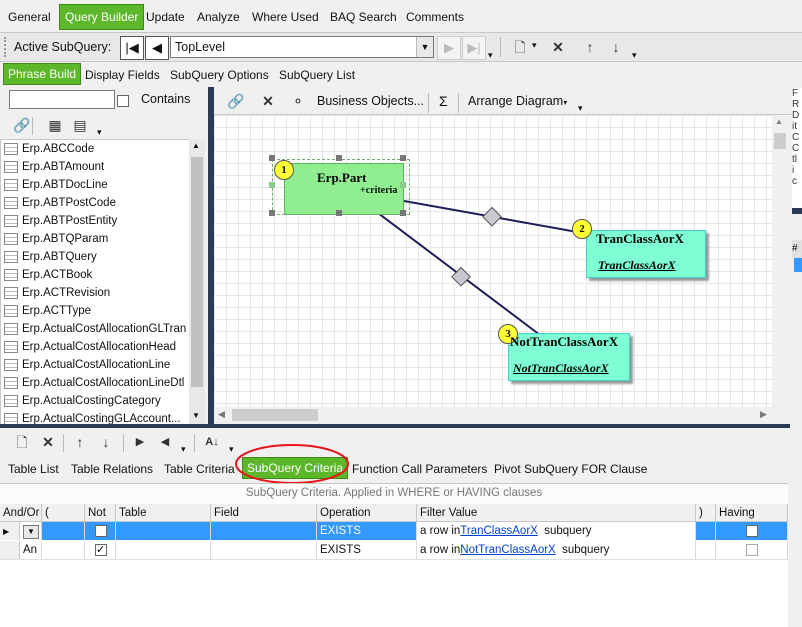  What do you see at coordinates (48, 442) in the screenshot?
I see `delete-criteria-button: ✕` at bounding box center [48, 442].